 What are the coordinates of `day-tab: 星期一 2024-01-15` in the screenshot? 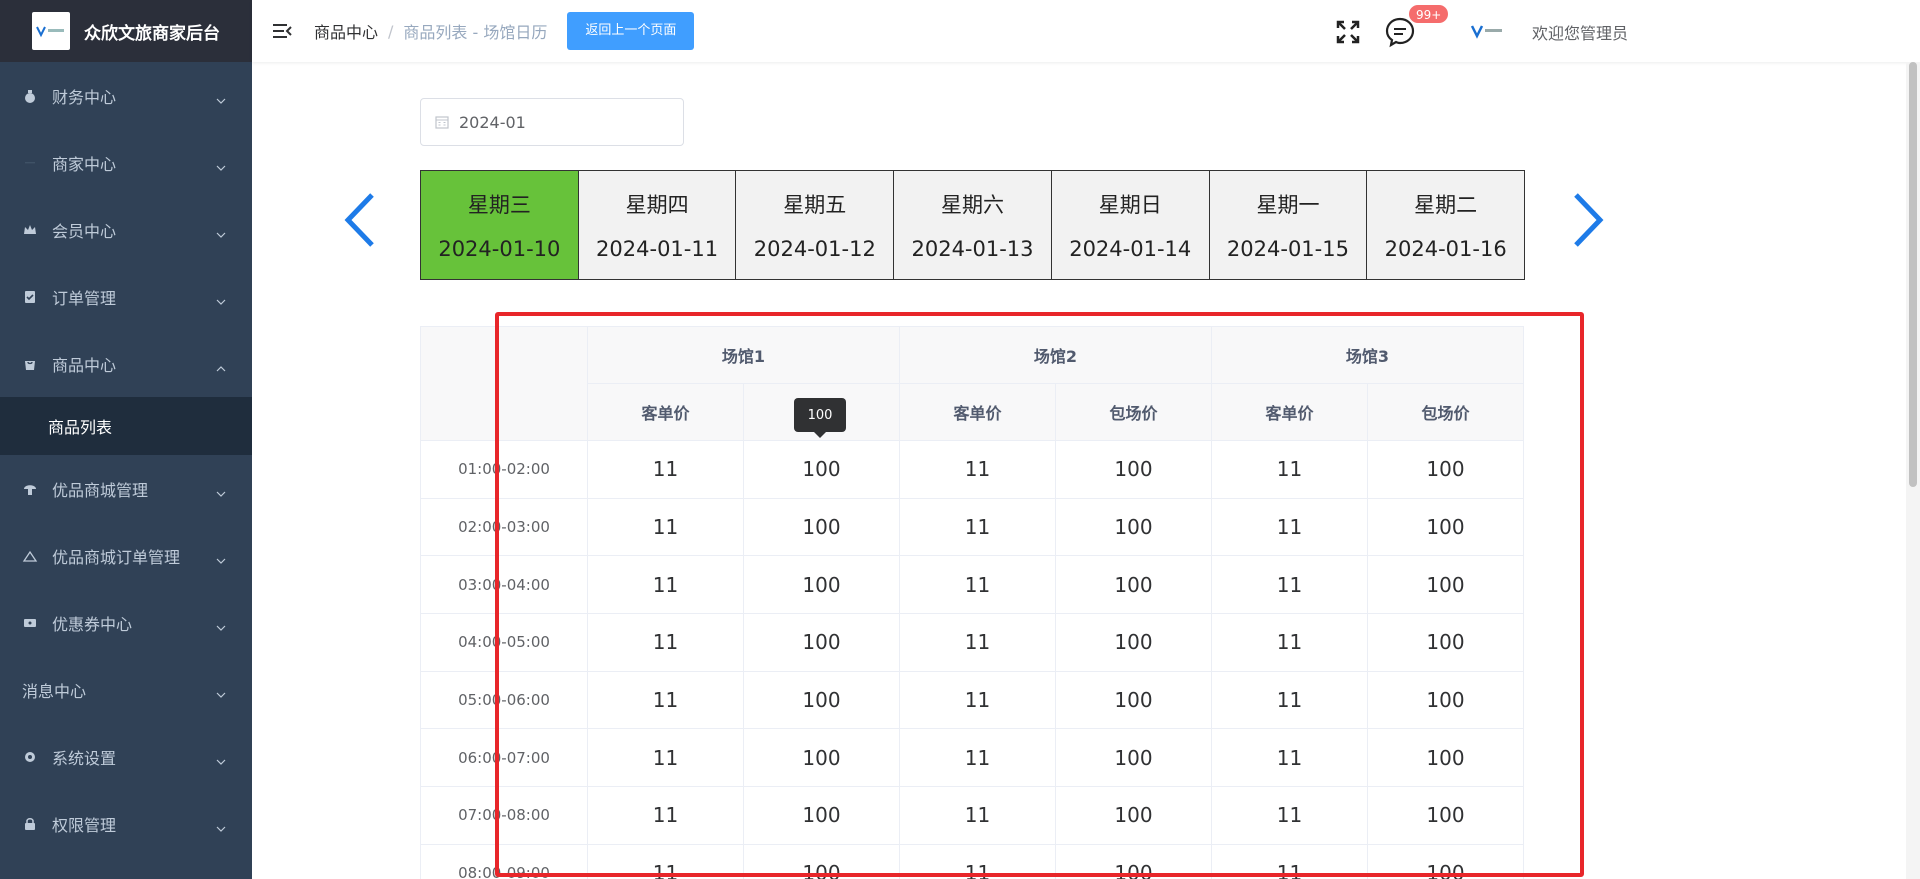 It's located at (1288, 225).